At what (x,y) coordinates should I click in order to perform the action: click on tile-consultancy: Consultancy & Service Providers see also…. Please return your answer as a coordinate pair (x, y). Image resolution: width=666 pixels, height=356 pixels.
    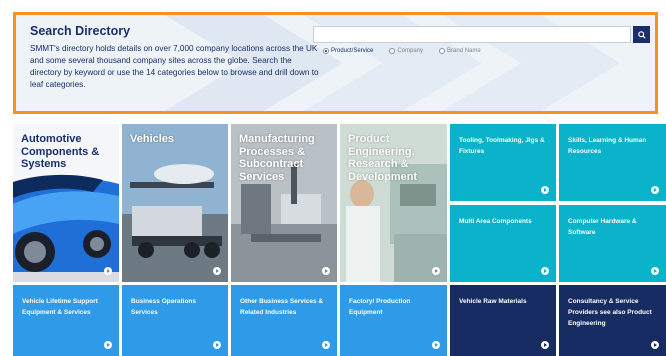
    Looking at the image, I should click on (612, 320).